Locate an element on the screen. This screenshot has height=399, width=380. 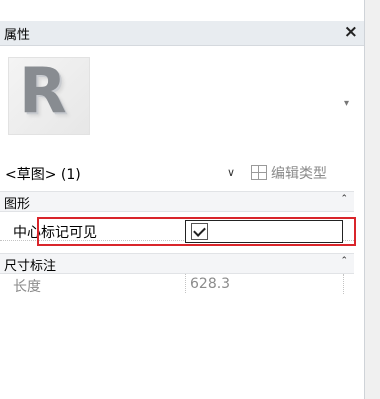
instance-selector-row: <草图> (1) ∨ 编辑类型 is located at coordinates (182, 173).